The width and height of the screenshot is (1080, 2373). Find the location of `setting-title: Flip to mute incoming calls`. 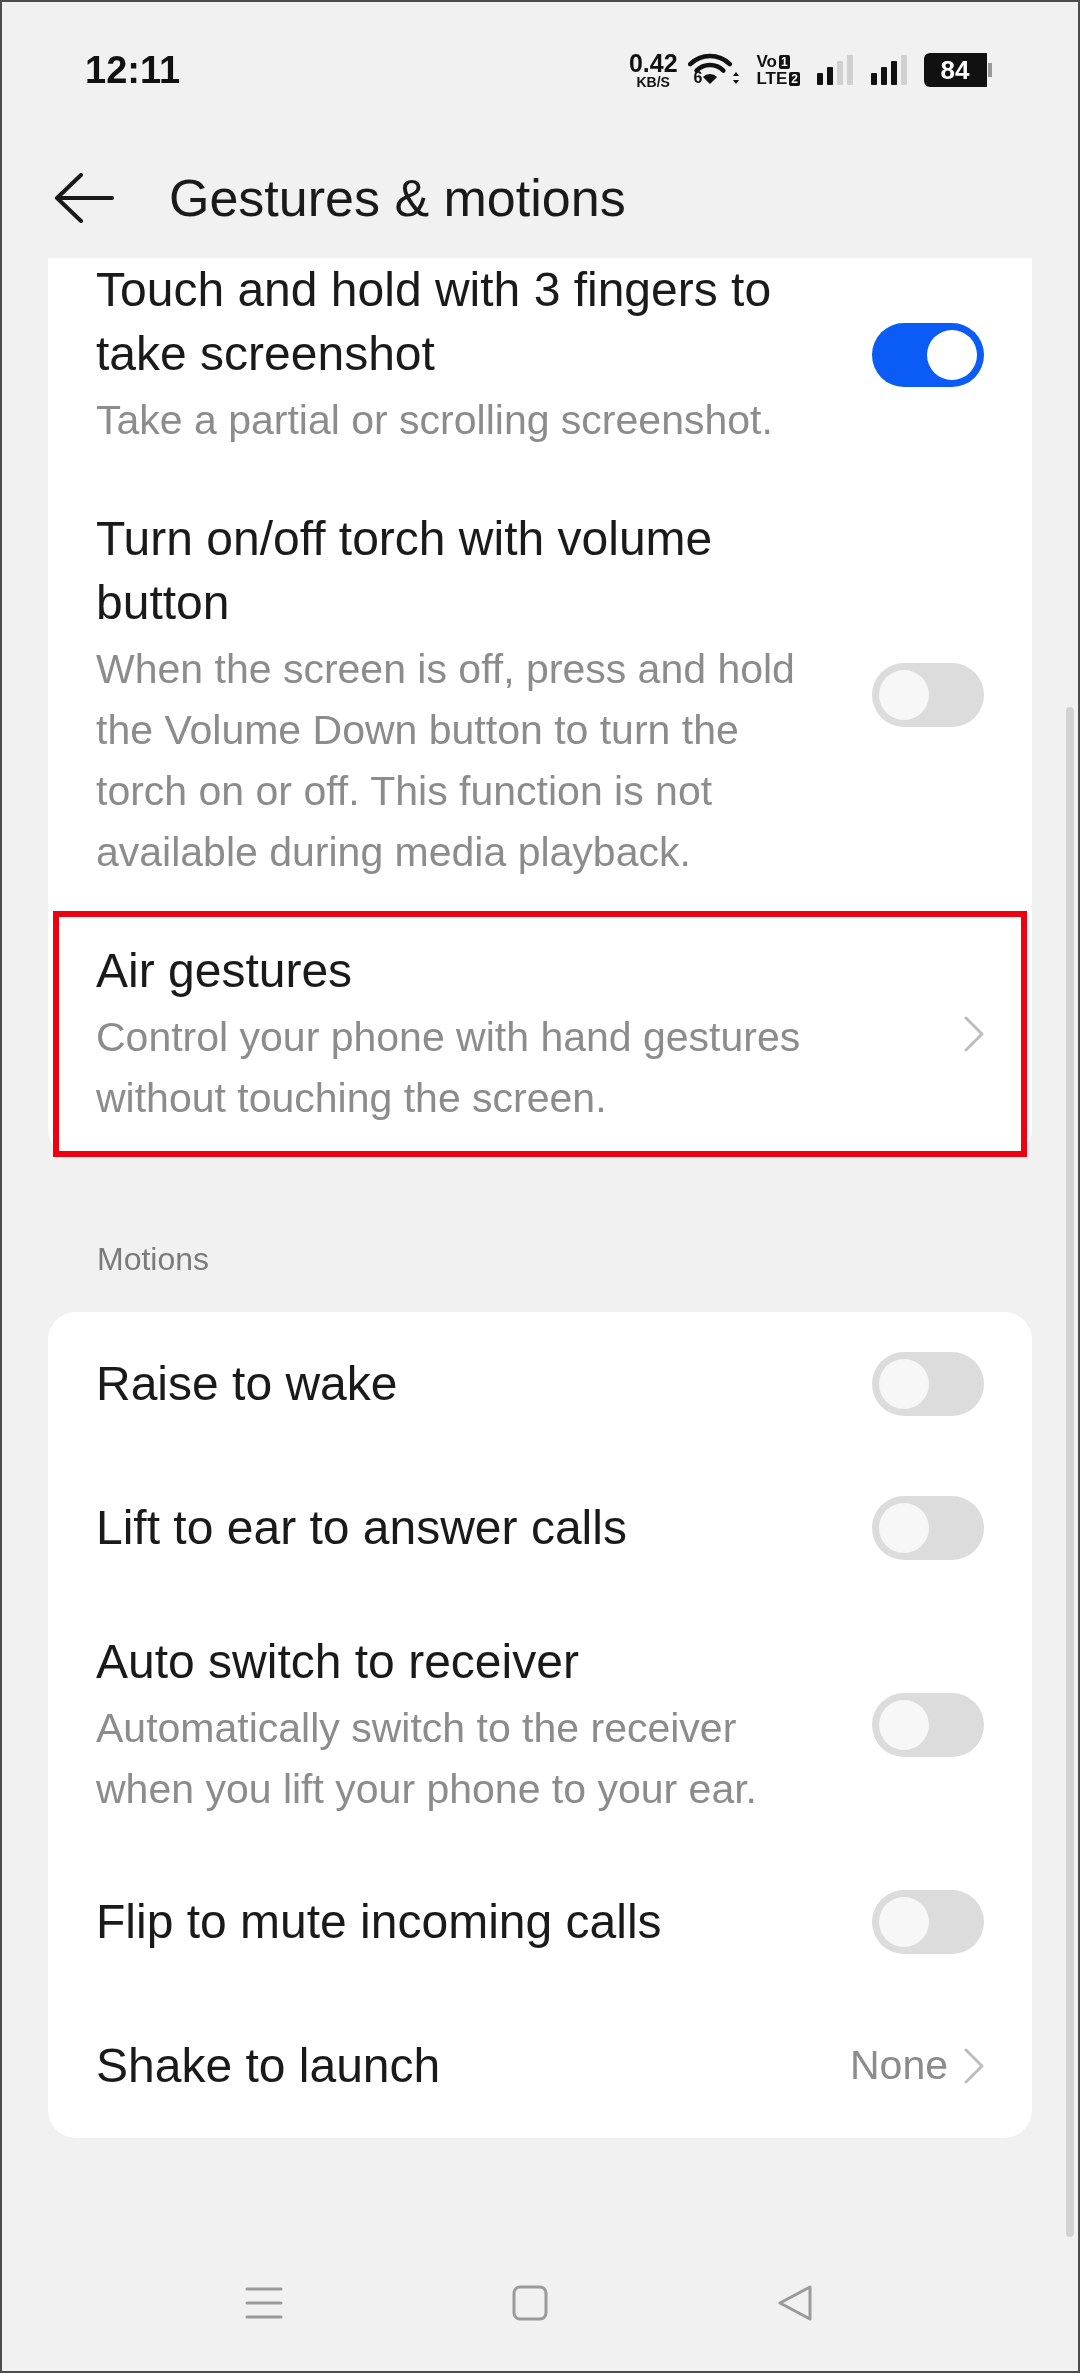

setting-title: Flip to mute incoming calls is located at coordinates (379, 1922).